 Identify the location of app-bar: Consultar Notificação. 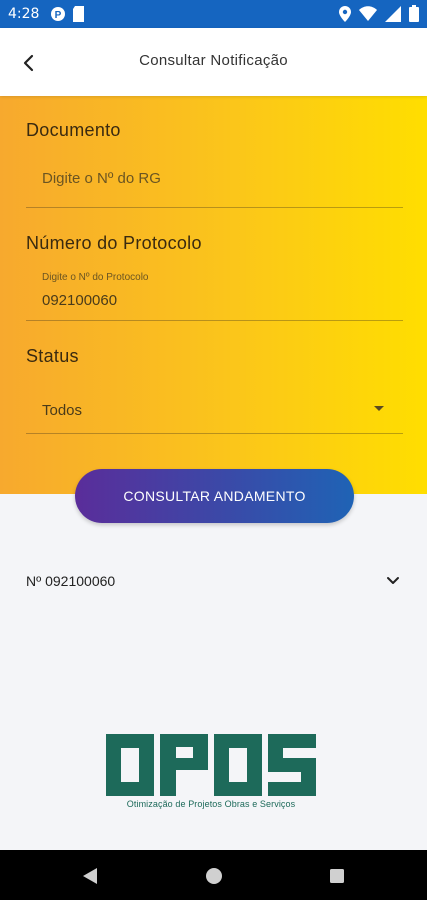
(213, 62).